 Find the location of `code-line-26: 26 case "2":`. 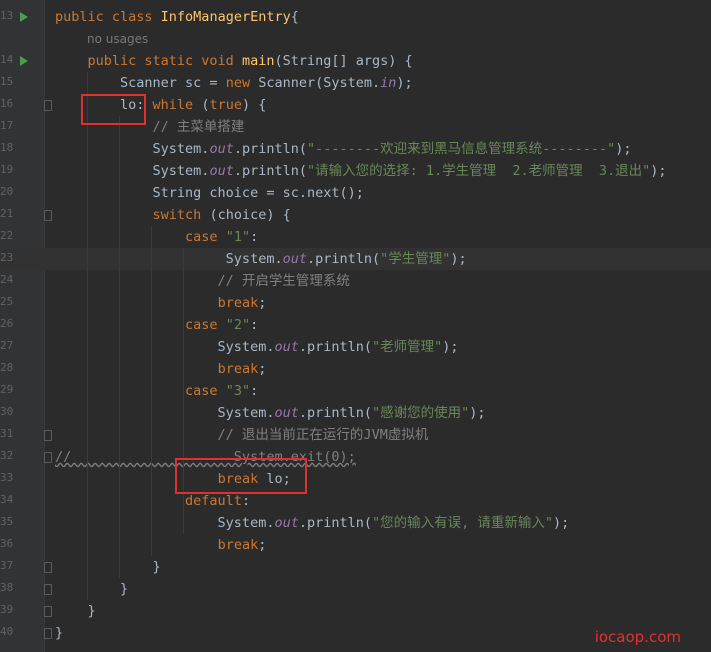

code-line-26: 26 case "2": is located at coordinates (355, 325).